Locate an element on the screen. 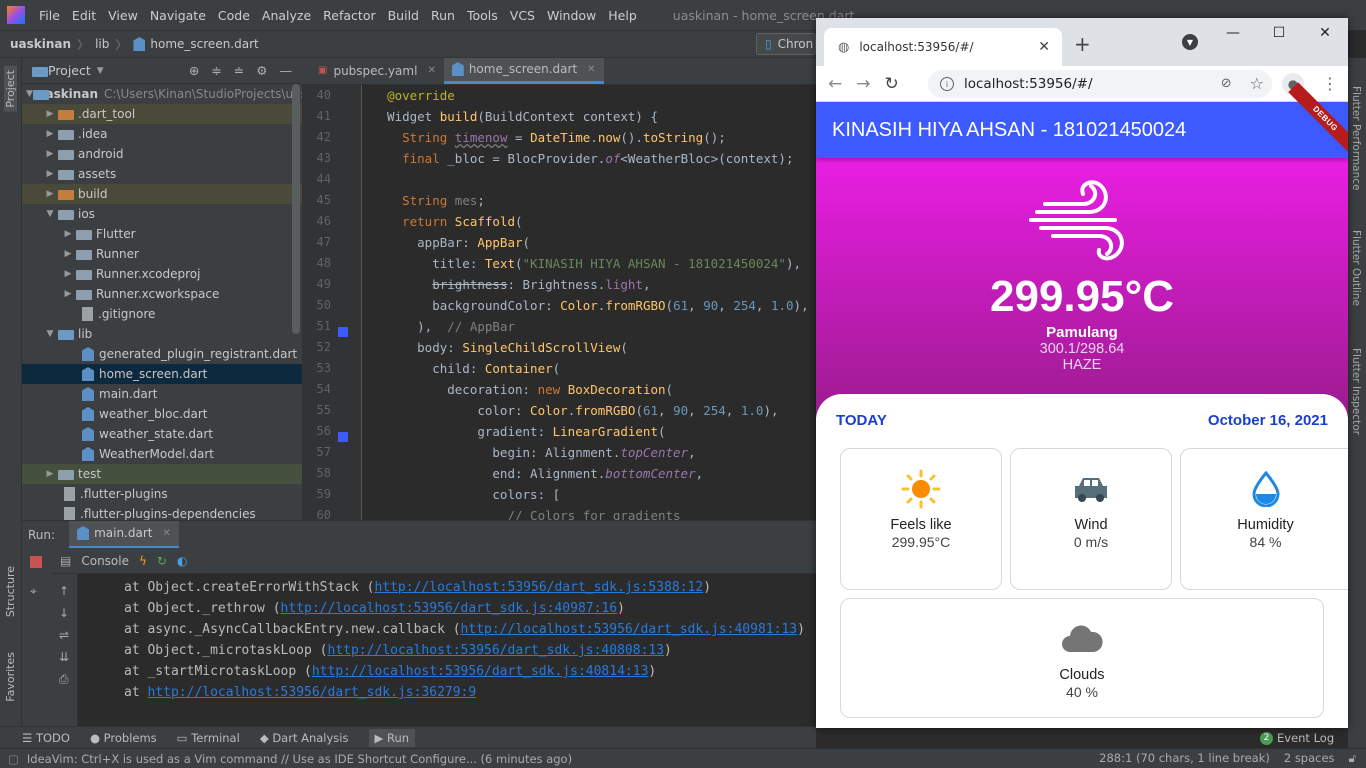  tab-problems: ● Problems is located at coordinates (123, 738).